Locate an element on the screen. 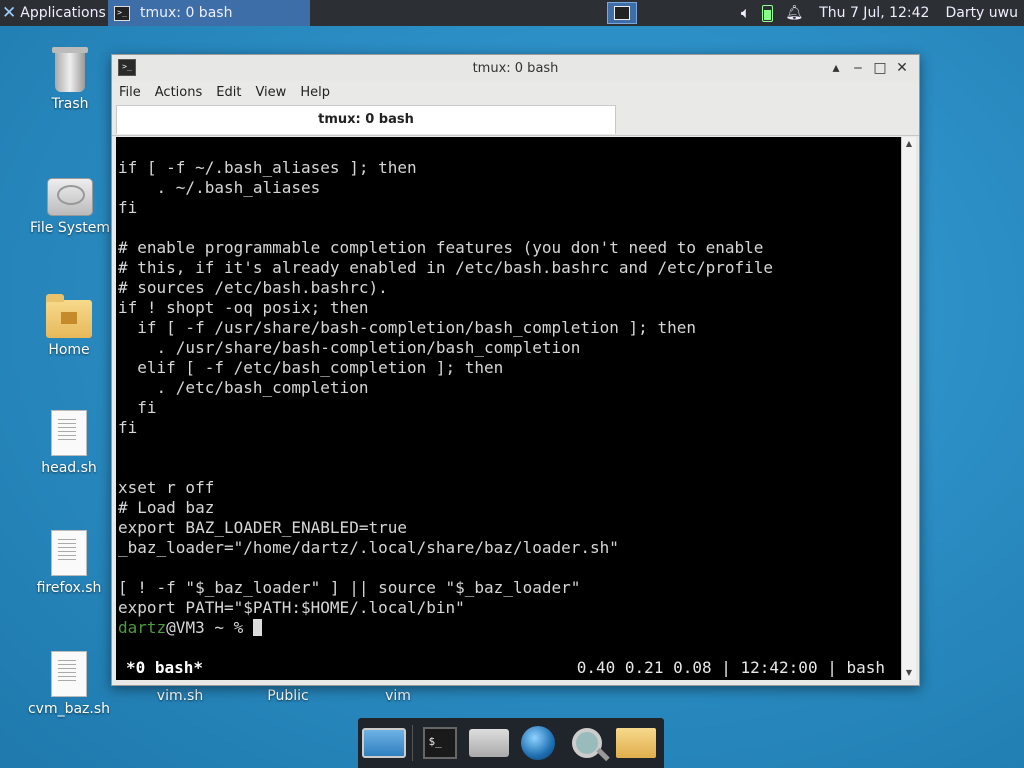  taskbar-item-label: tmux: 0 bash is located at coordinates (186, 13).